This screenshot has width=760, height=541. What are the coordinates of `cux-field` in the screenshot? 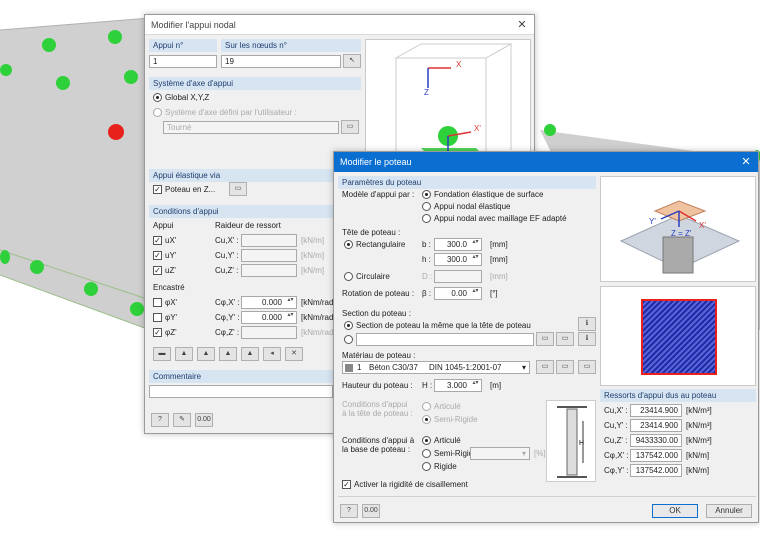 It's located at (269, 240).